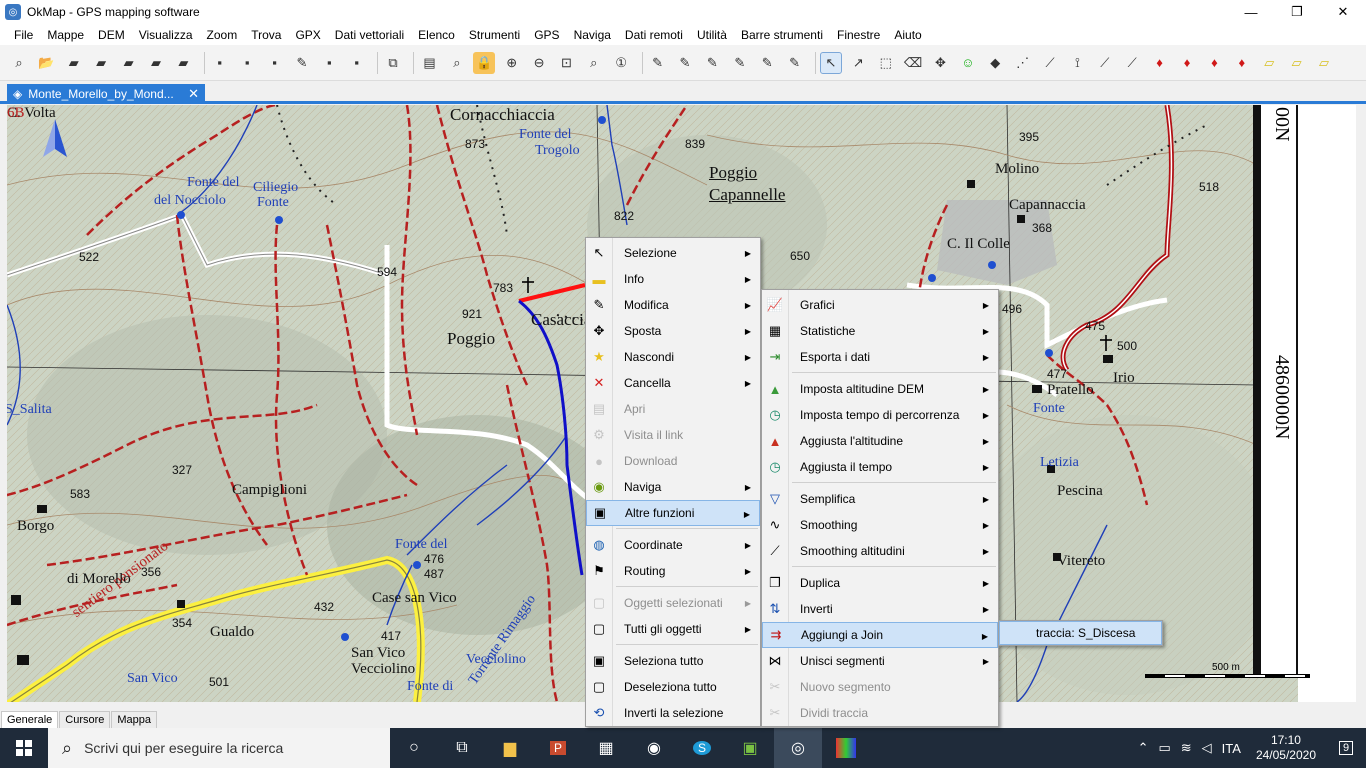 Image resolution: width=1366 pixels, height=768 pixels. I want to click on menu-visualizza: Visualizza, so click(166, 35).